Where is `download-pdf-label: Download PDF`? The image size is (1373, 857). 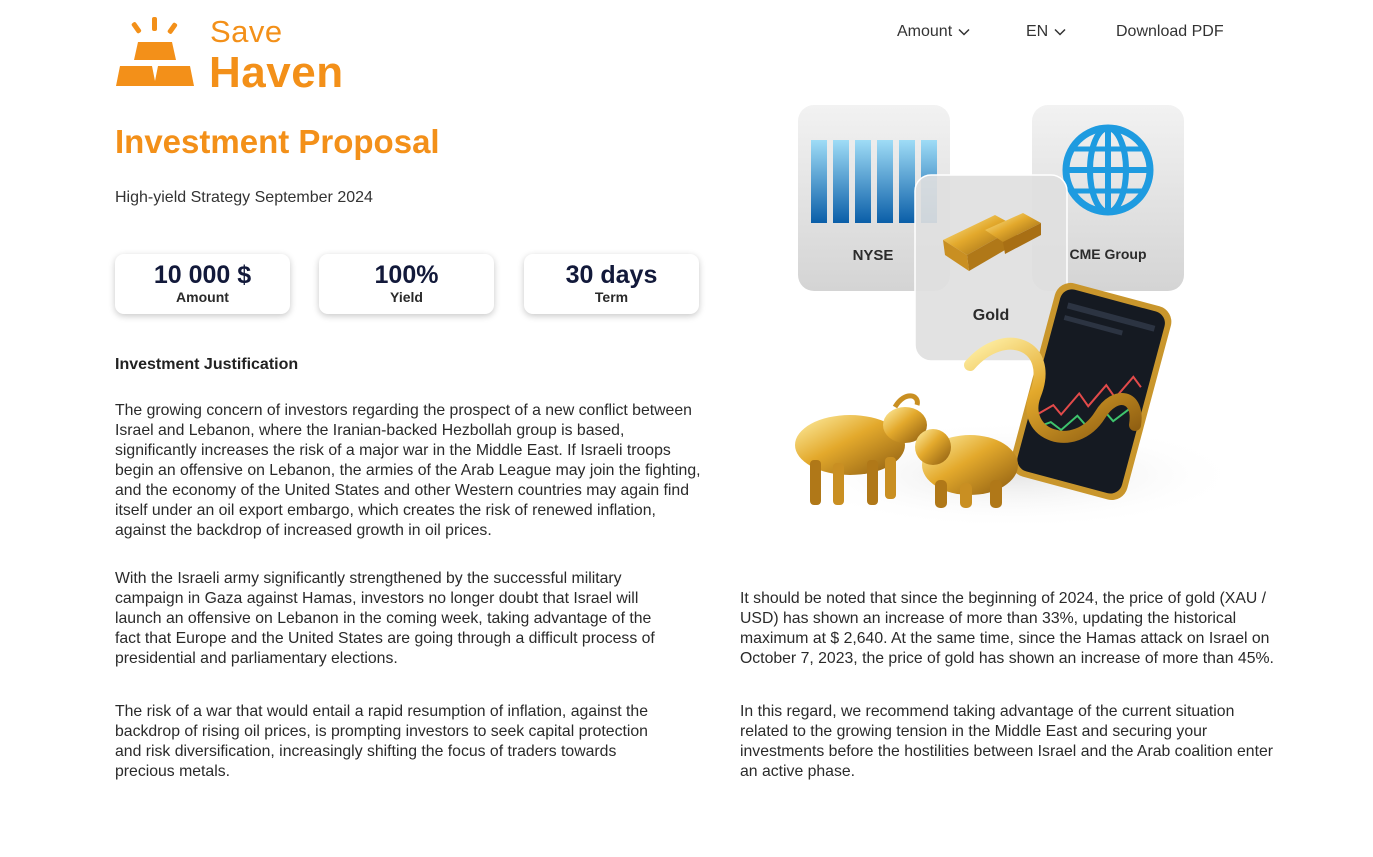 download-pdf-label: Download PDF is located at coordinates (1170, 31).